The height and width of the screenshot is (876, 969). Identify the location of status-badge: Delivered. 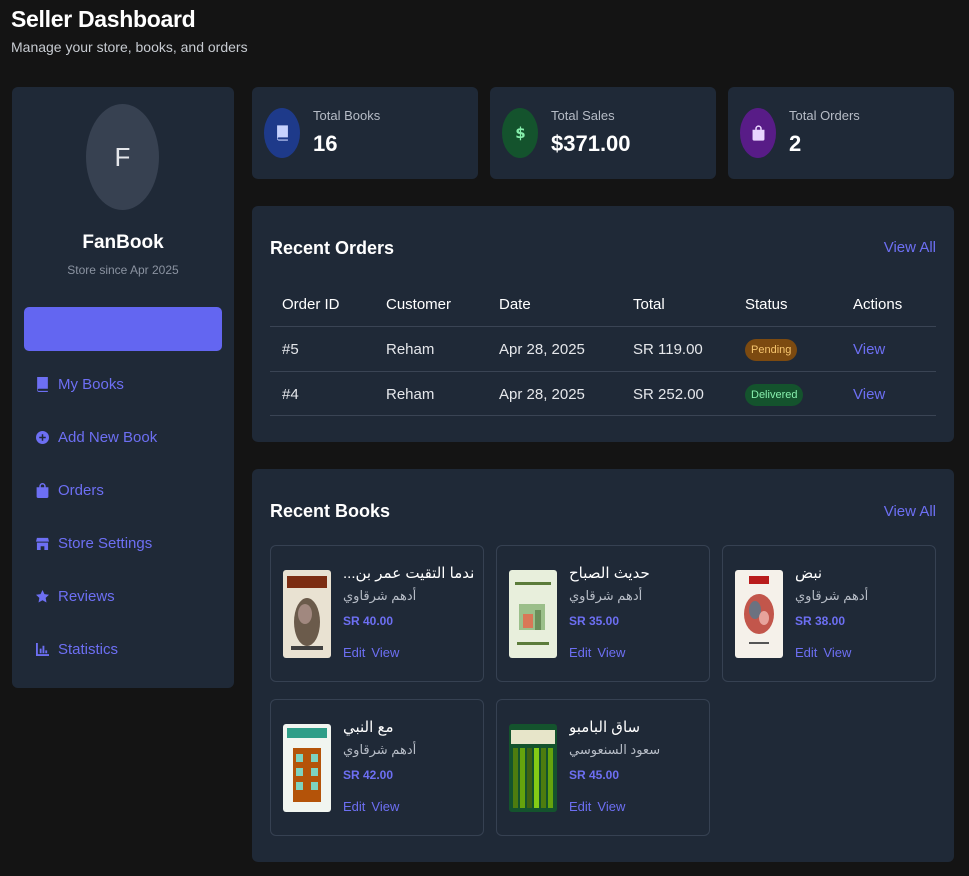
(774, 394).